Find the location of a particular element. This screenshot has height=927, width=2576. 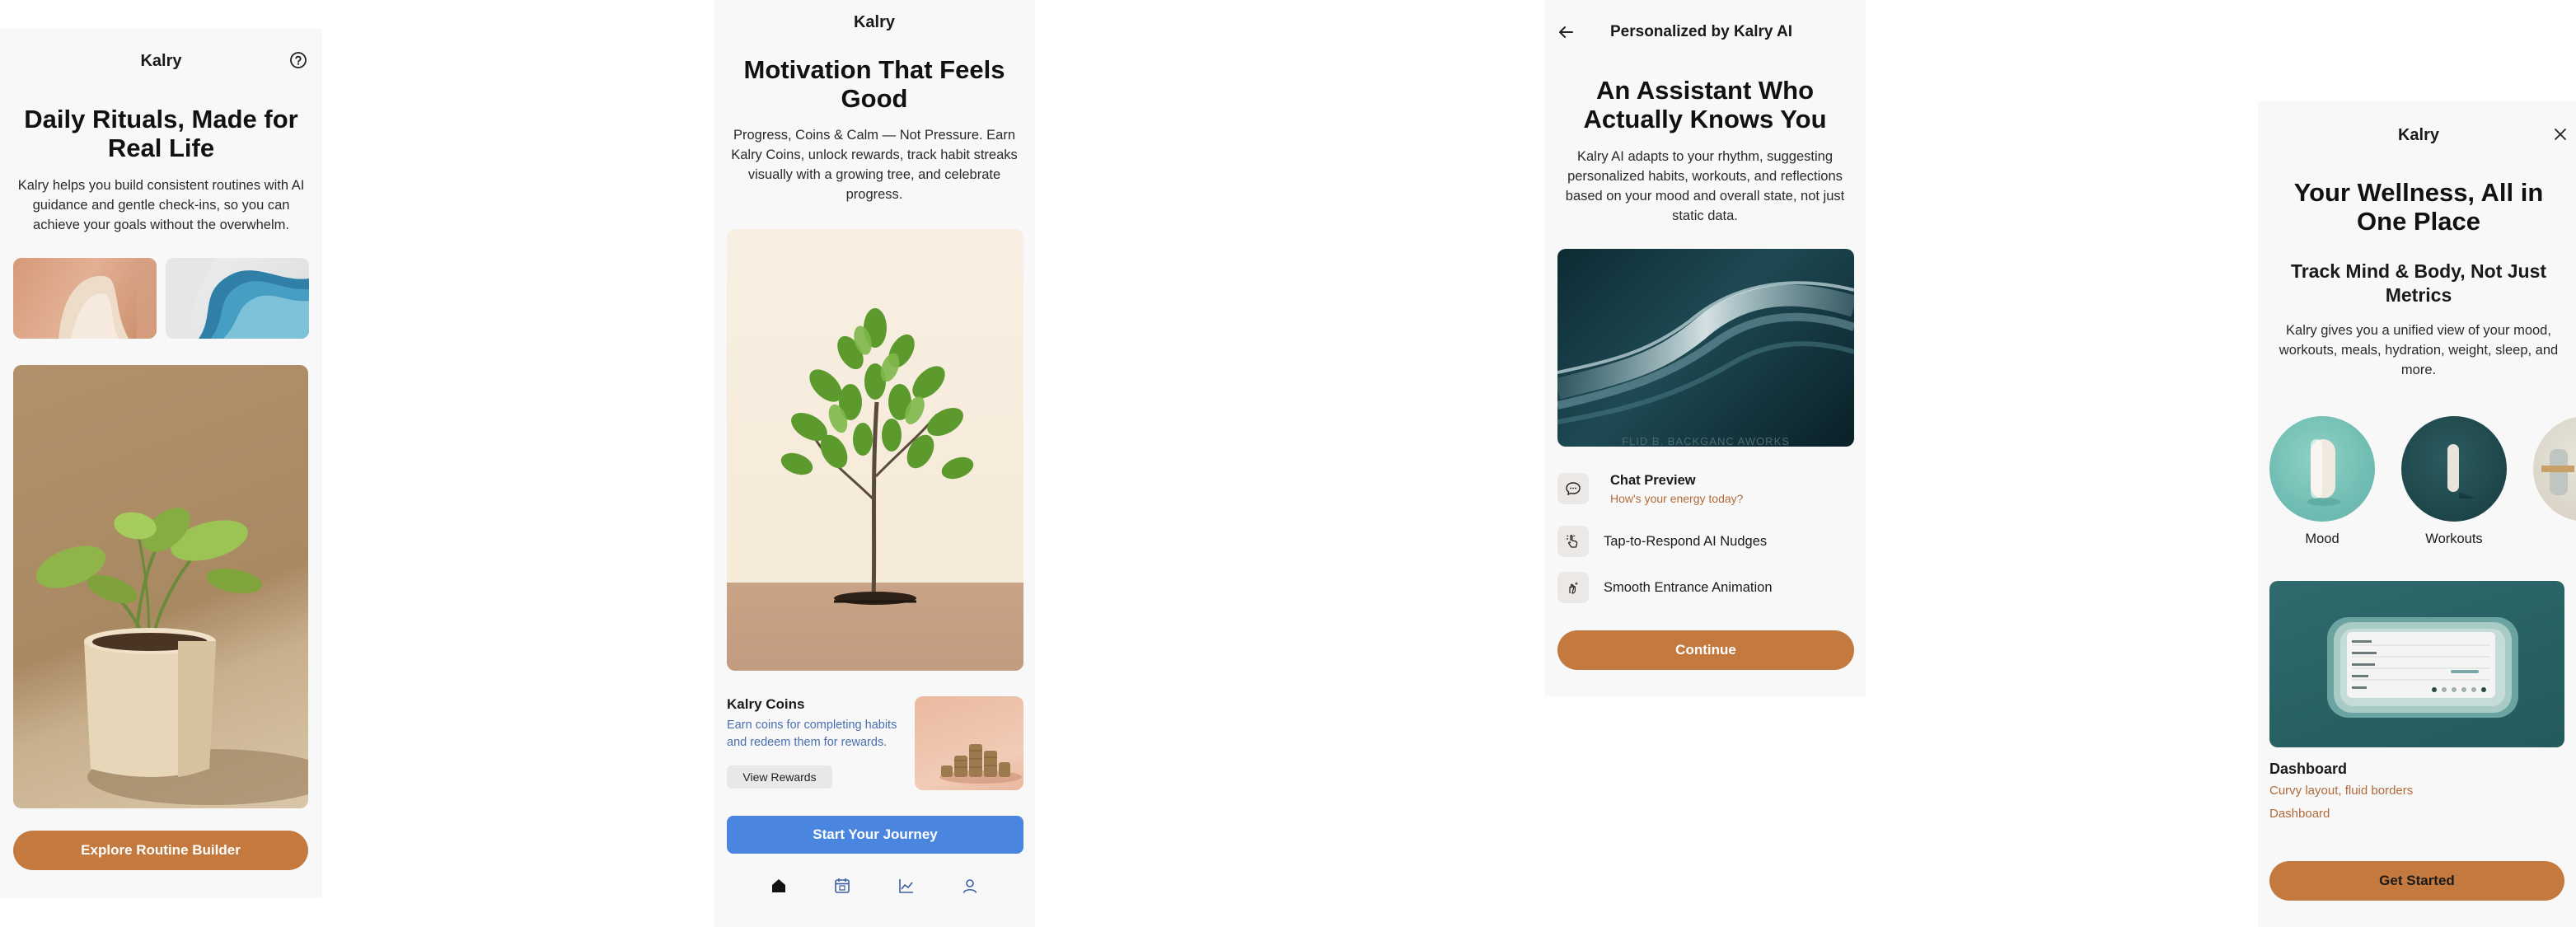

page-title: Daily Rituals, Made for Real Life is located at coordinates (161, 133).